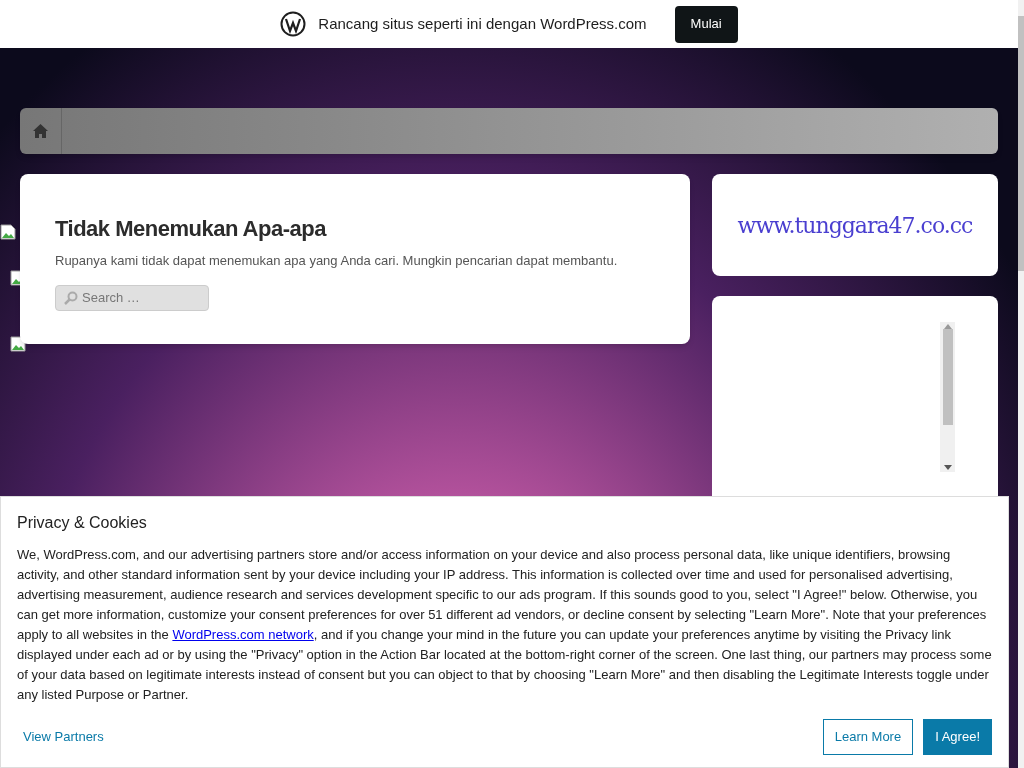 Image resolution: width=1024 pixels, height=768 pixels. I want to click on not-found-message: Rupanya kami tidak dapat menemukan apa yang Anda cari. Mungkin pencarian dapat membantu., so click(337, 261).